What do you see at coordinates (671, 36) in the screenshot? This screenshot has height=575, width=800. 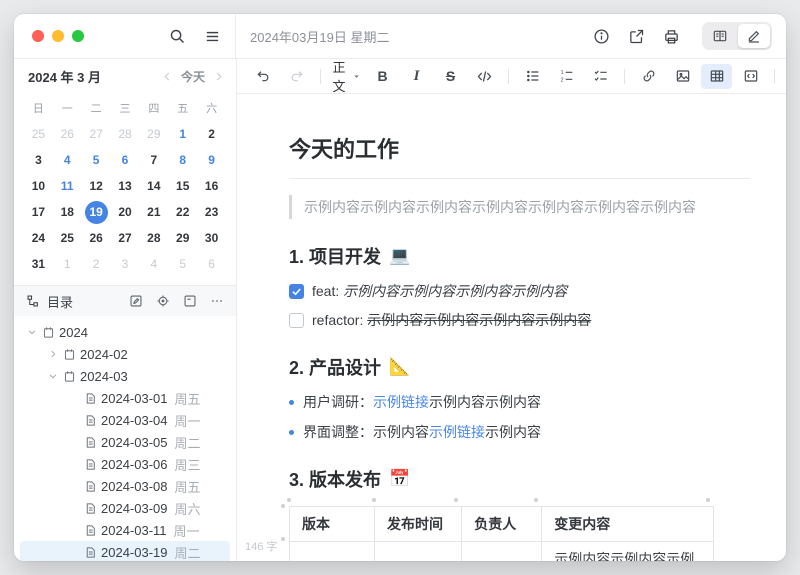 I see `print-icon` at bounding box center [671, 36].